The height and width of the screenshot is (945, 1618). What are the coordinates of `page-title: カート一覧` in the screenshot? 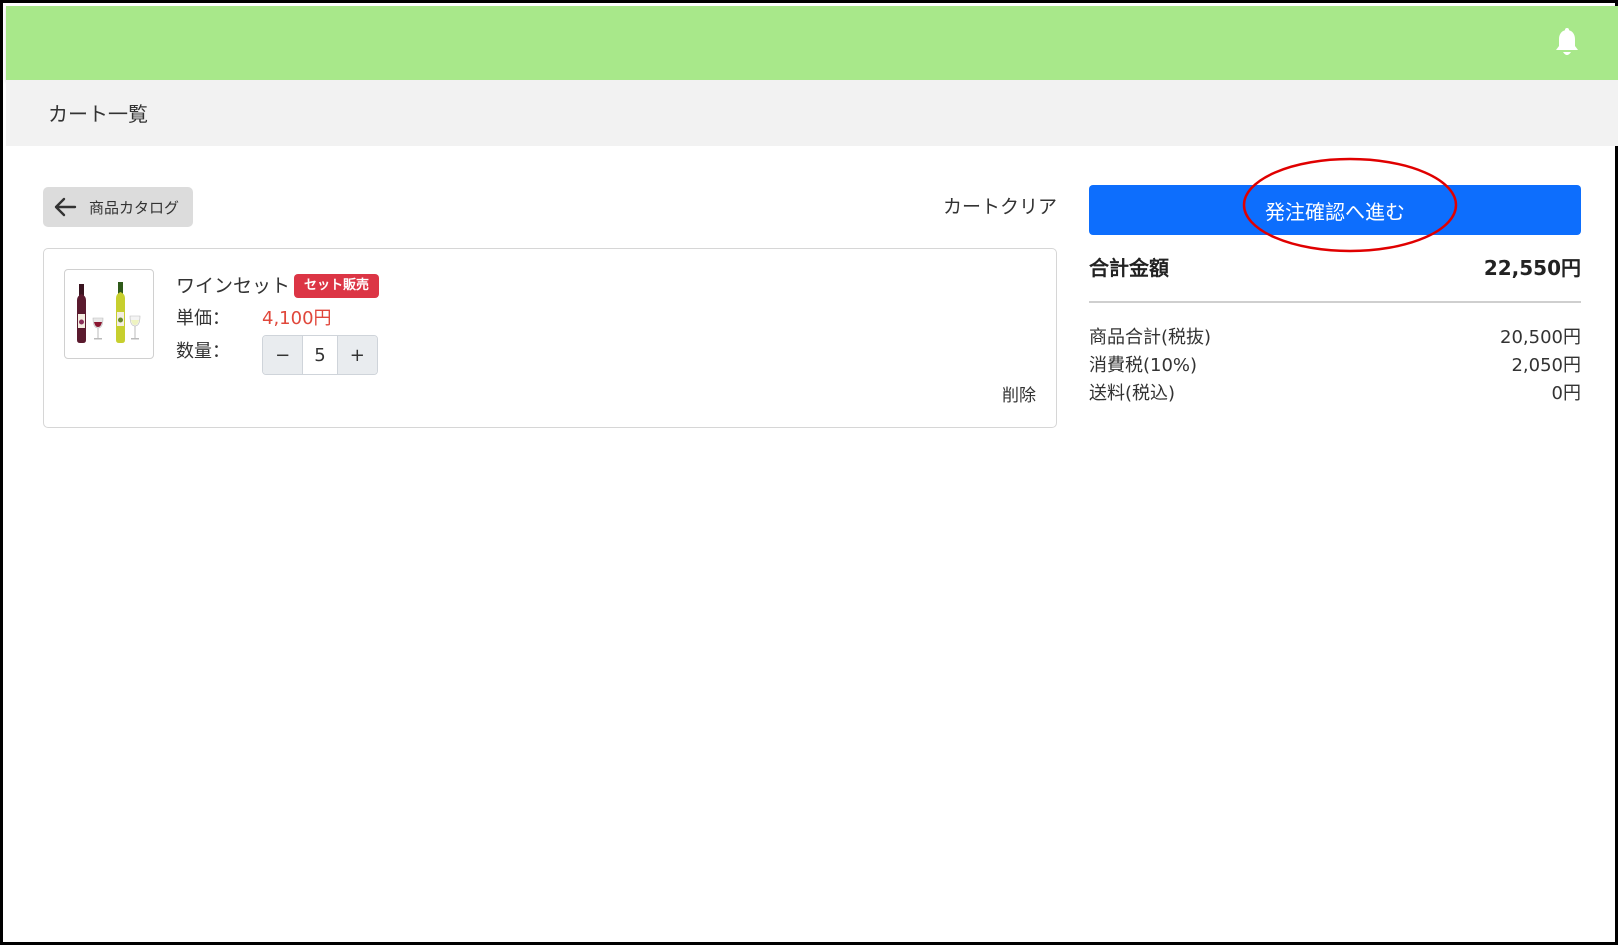 It's located at (98, 114).